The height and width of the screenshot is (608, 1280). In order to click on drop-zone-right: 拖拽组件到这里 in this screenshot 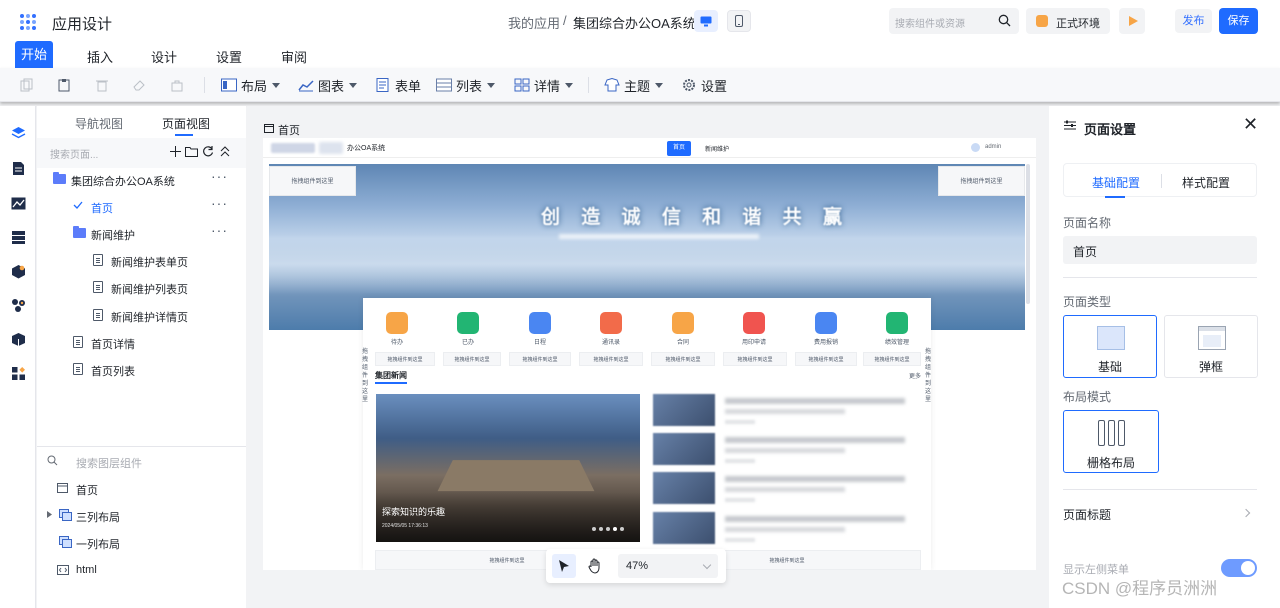, I will do `click(981, 181)`.